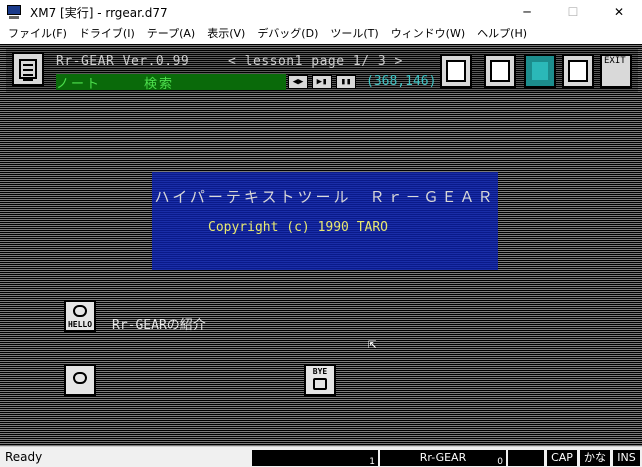 The height and width of the screenshot is (467, 642). What do you see at coordinates (372, 344) in the screenshot?
I see `mouse-cursor-icon: ⇱` at bounding box center [372, 344].